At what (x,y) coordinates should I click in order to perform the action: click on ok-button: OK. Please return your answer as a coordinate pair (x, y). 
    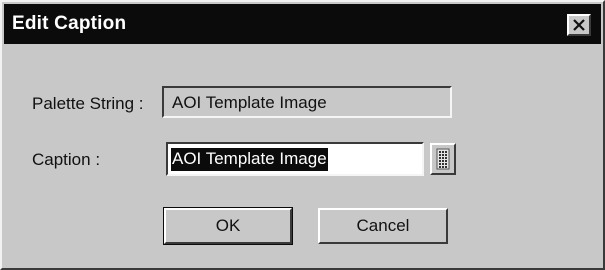
    Looking at the image, I should click on (228, 226).